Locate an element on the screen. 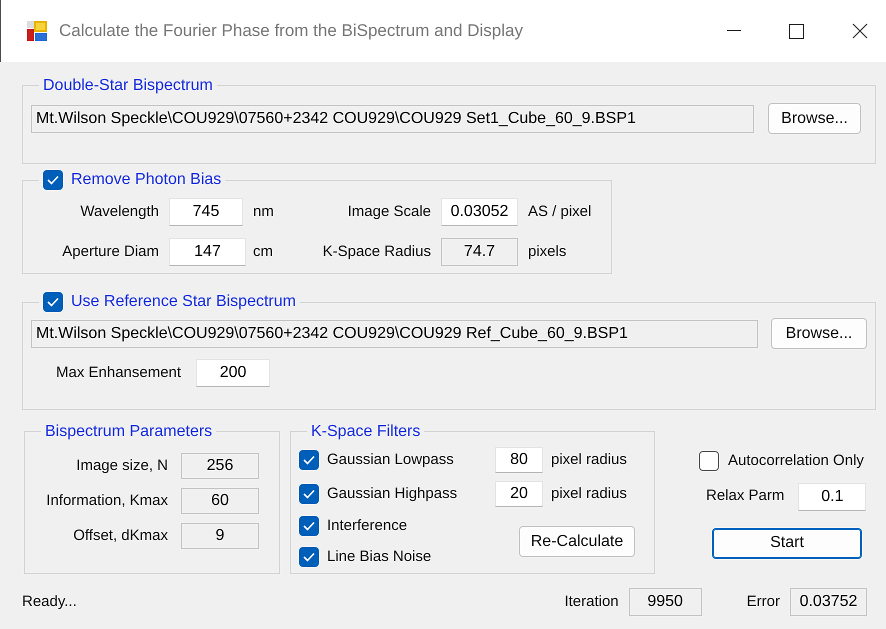  field-label: Max Enhansement is located at coordinates (119, 372).